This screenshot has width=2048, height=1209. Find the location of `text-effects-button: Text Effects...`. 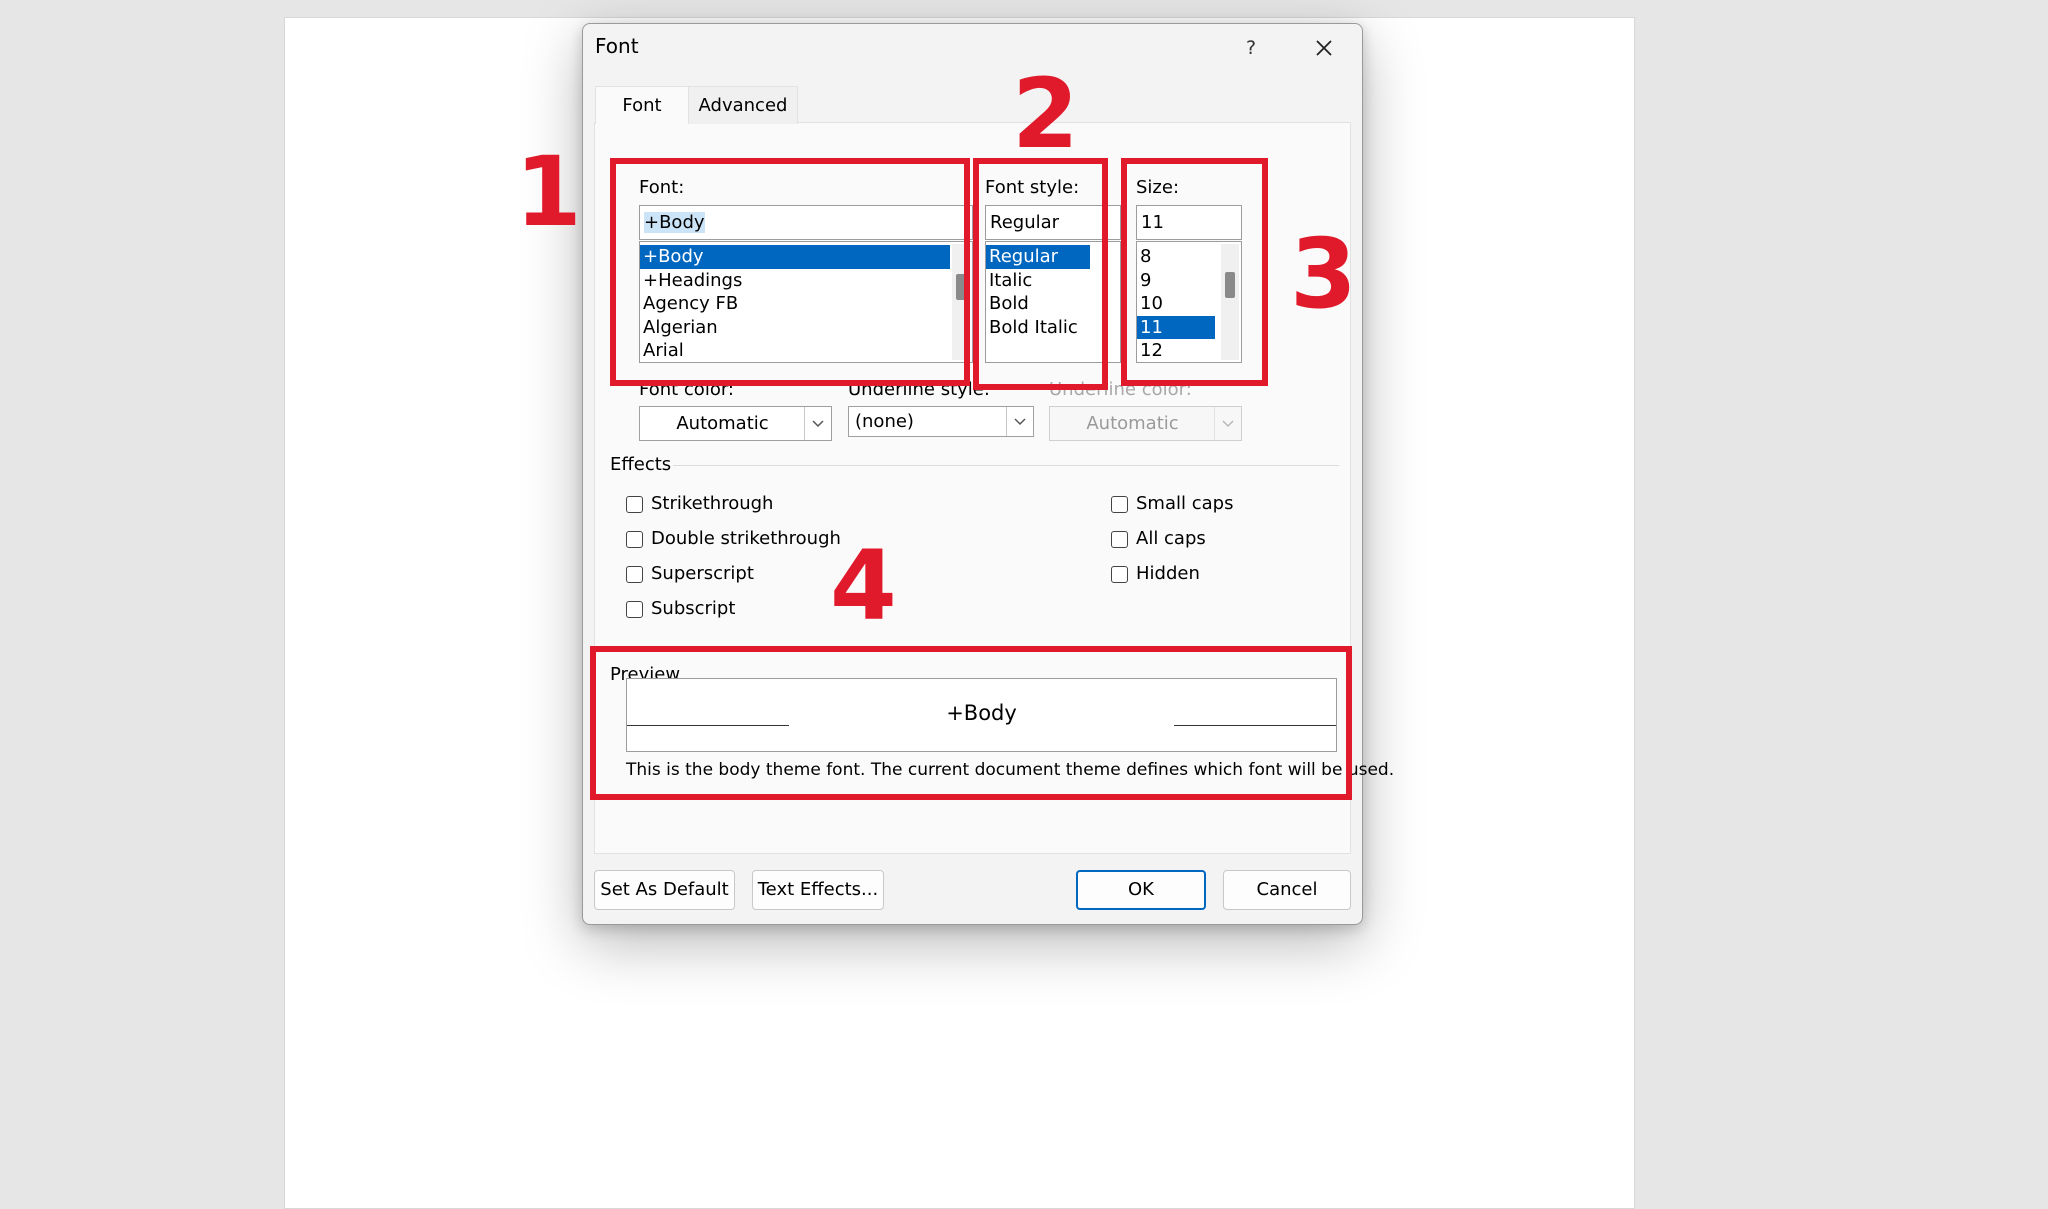

text-effects-button: Text Effects... is located at coordinates (818, 890).